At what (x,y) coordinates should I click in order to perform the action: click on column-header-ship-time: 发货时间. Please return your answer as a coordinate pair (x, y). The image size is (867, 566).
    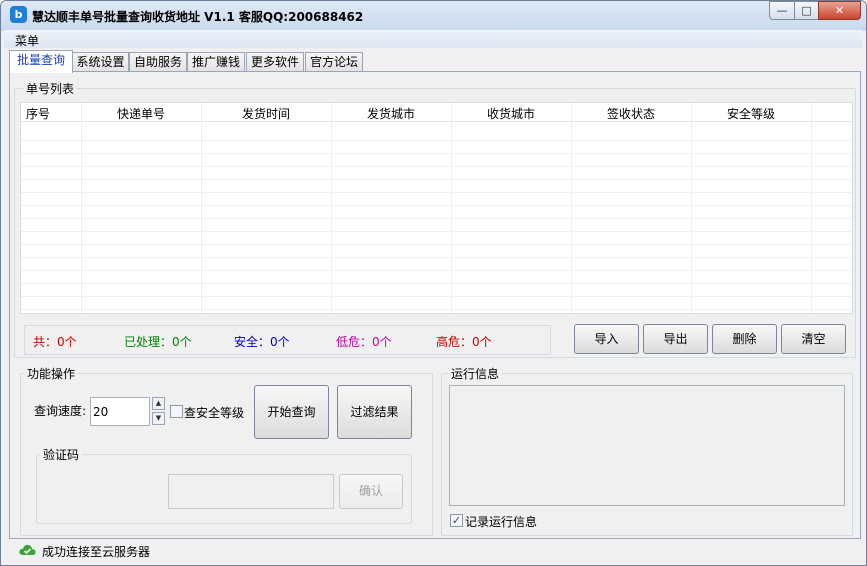
    Looking at the image, I should click on (266, 113).